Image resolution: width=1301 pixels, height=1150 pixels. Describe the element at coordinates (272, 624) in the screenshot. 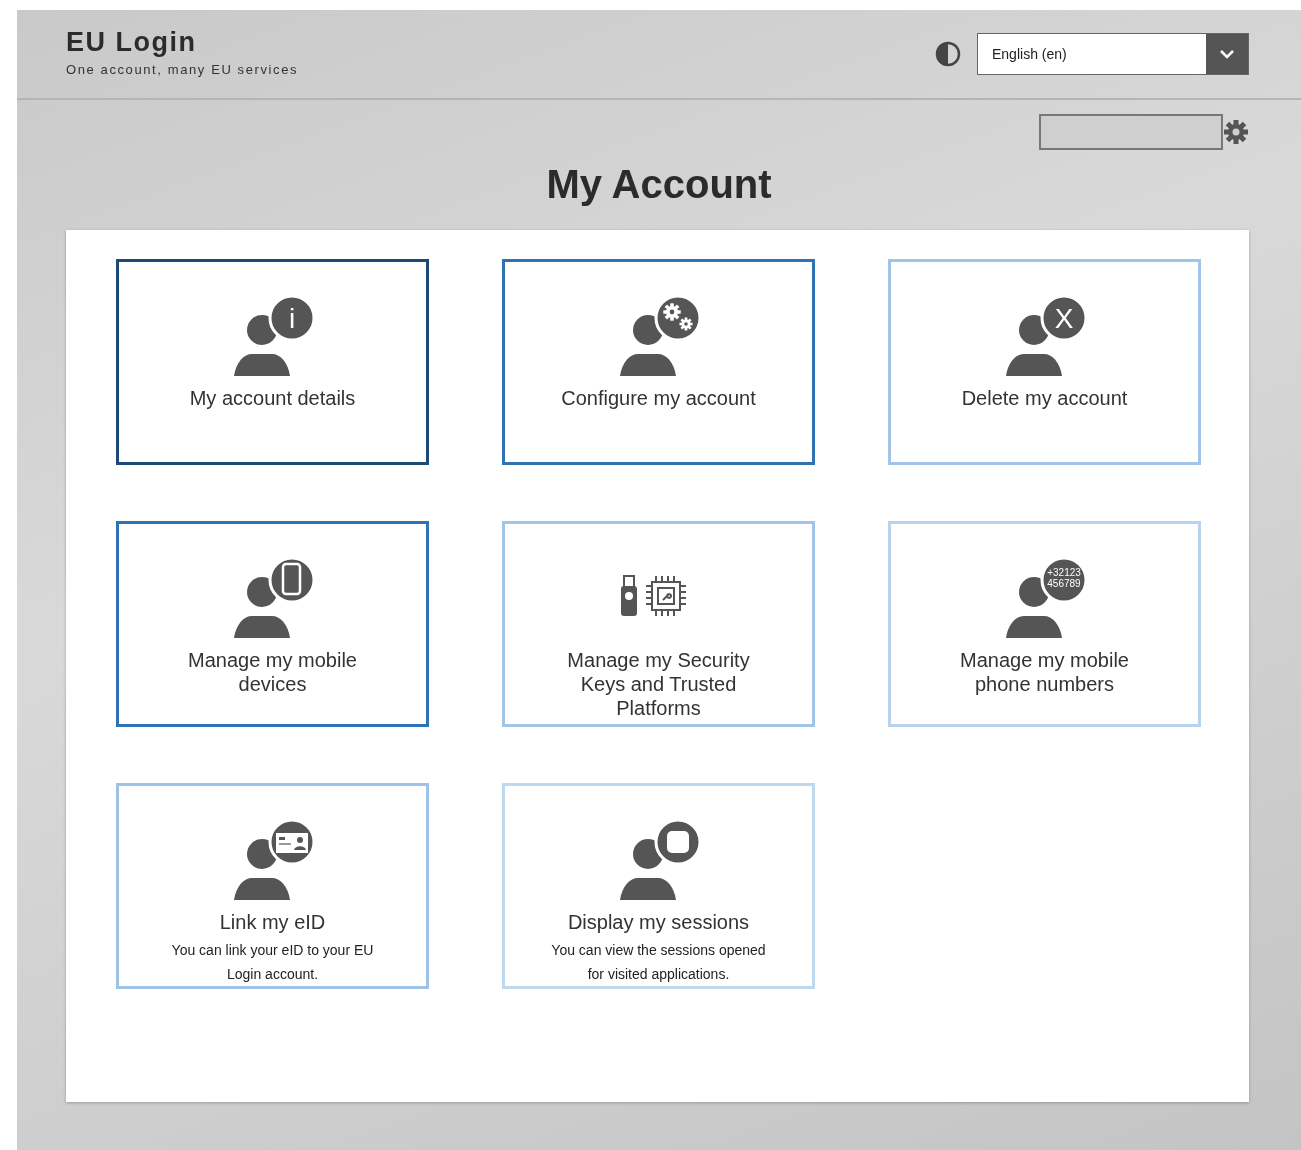

I see `menu-tile: Manage my mobile devices` at that location.